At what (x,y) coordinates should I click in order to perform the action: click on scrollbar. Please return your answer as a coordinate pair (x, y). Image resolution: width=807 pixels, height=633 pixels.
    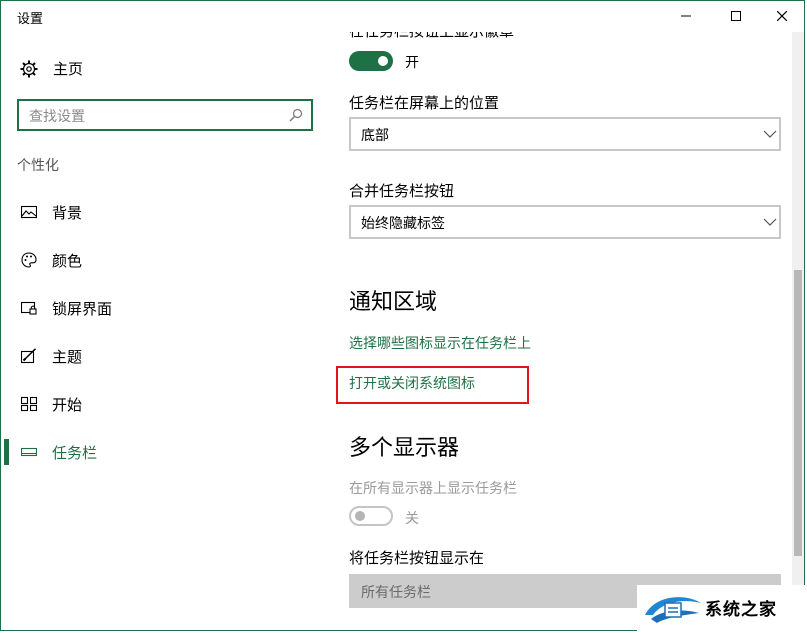
    Looking at the image, I should click on (798, 332).